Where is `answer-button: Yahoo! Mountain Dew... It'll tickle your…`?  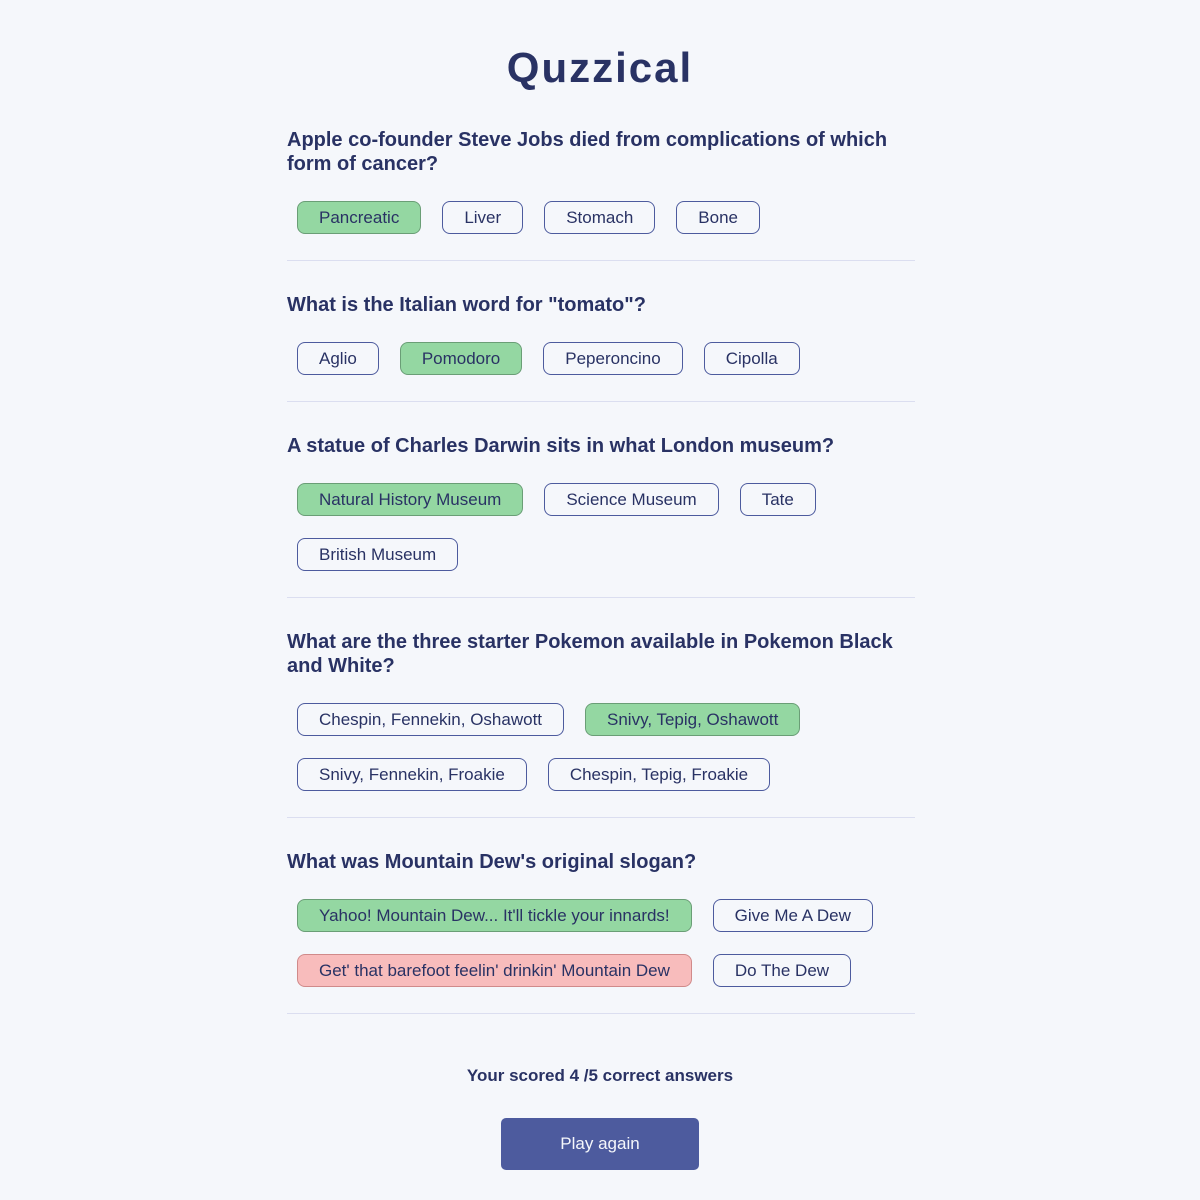 answer-button: Yahoo! Mountain Dew... It'll tickle your… is located at coordinates (494, 915).